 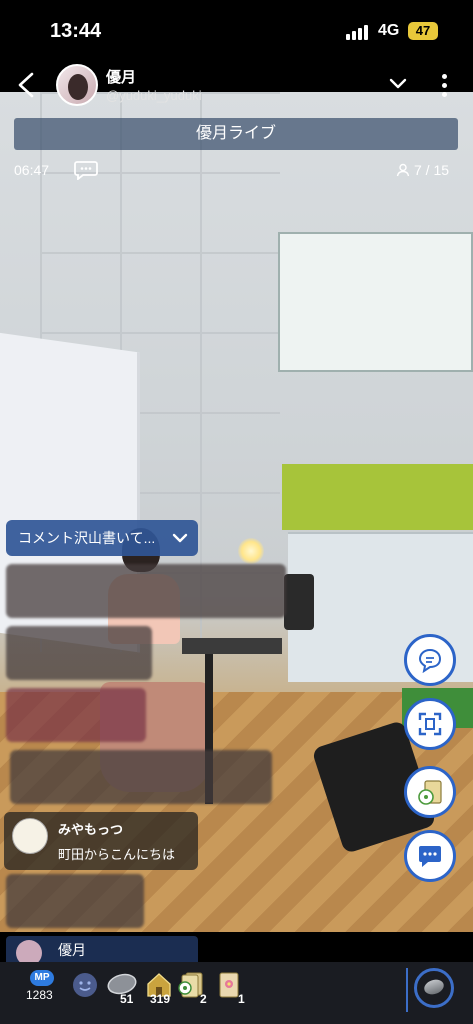 What do you see at coordinates (91, 829) in the screenshot?
I see `commenter-name: みやもっつ` at bounding box center [91, 829].